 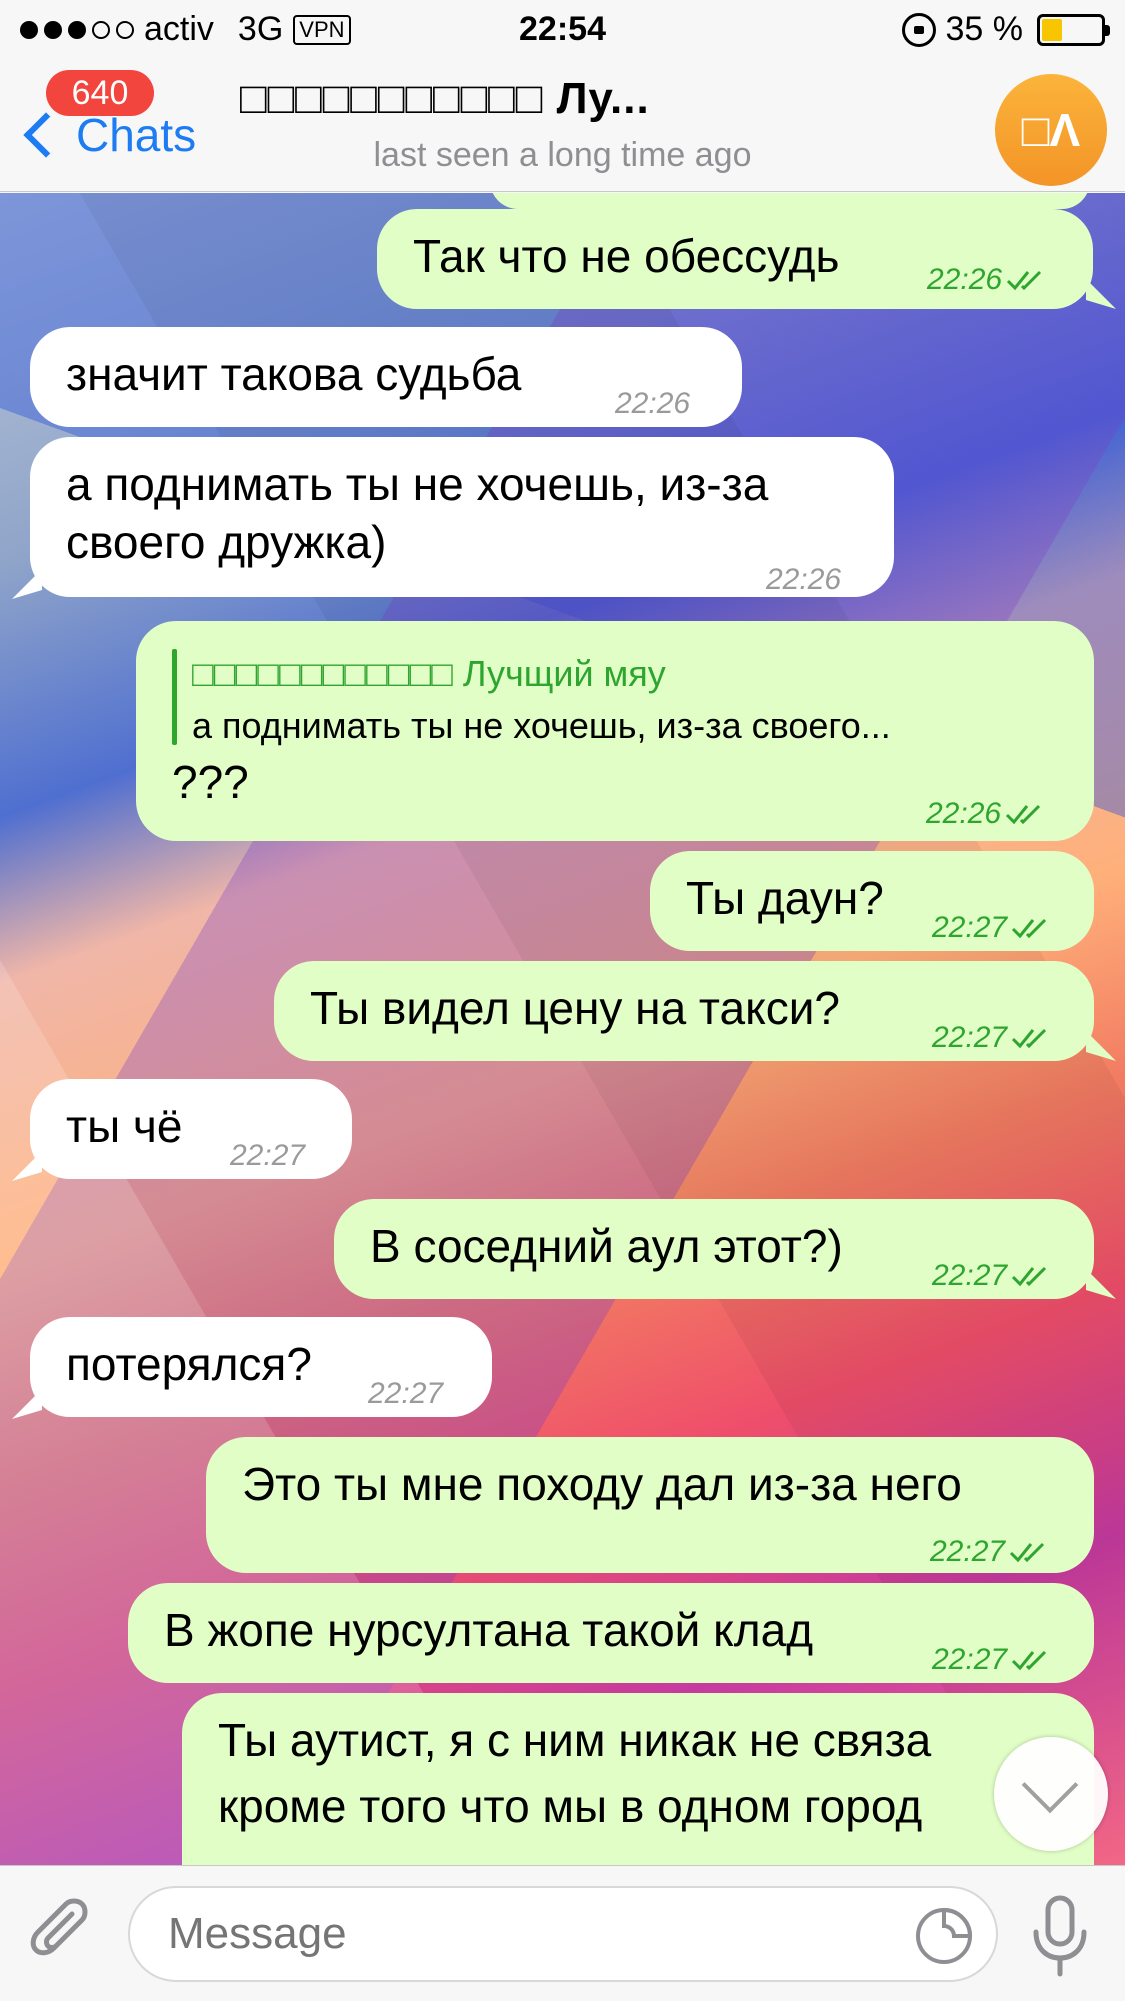 I want to click on message-text: Это ты мне походу дал из-за него, so click(x=602, y=1484).